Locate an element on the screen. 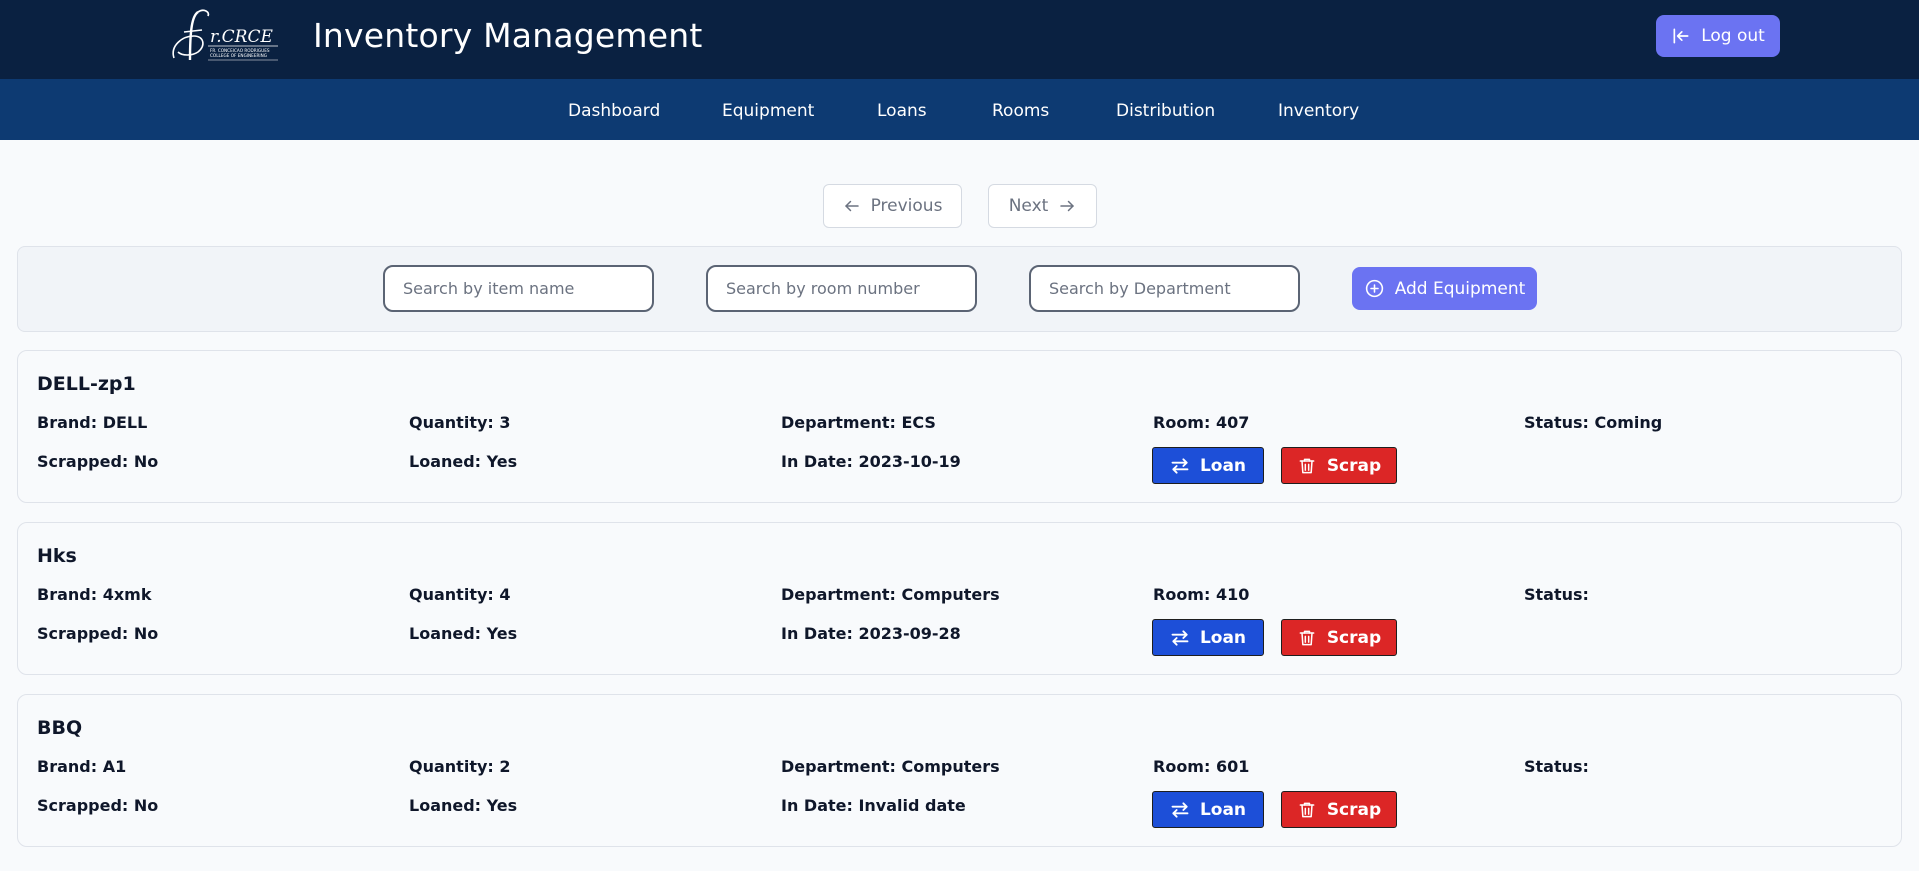  logout-button: Log out is located at coordinates (1718, 36).